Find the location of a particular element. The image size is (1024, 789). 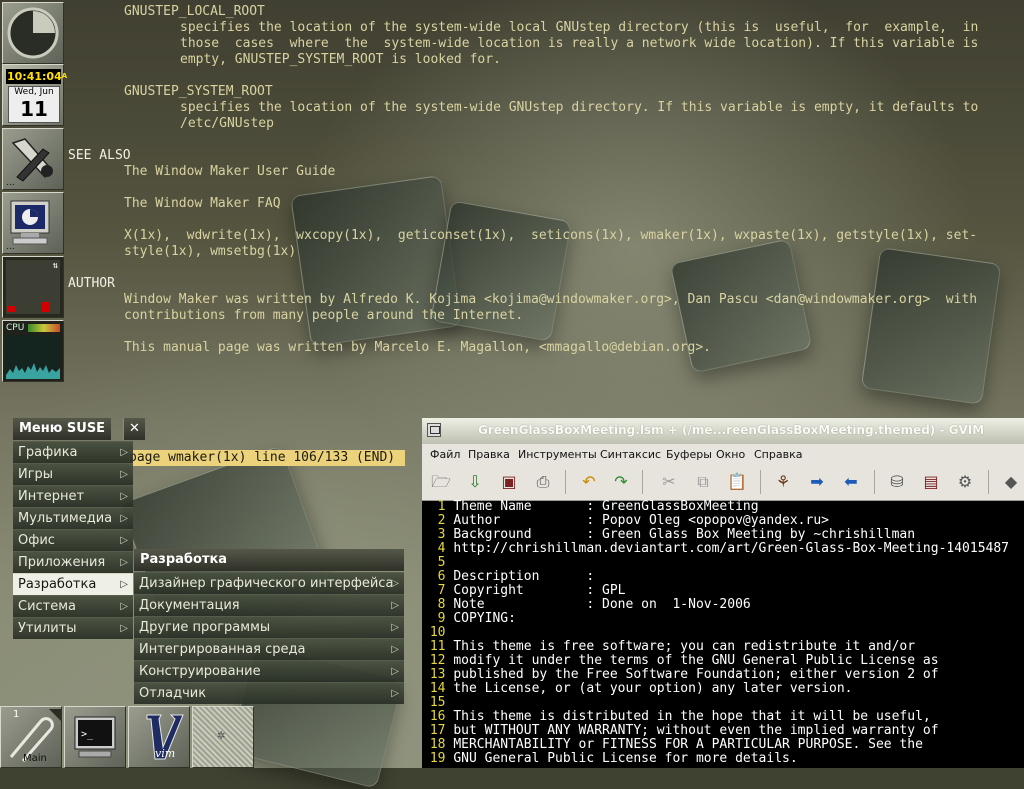

dock-memory-monitor-tile: ⇅ is located at coordinates (33, 287).